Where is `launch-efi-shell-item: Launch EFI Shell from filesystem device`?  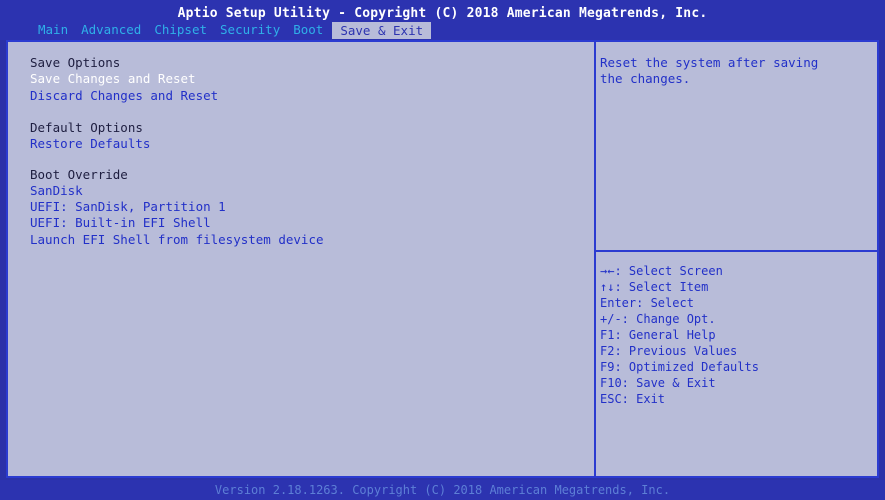
launch-efi-shell-item: Launch EFI Shell from filesystem device is located at coordinates (177, 239).